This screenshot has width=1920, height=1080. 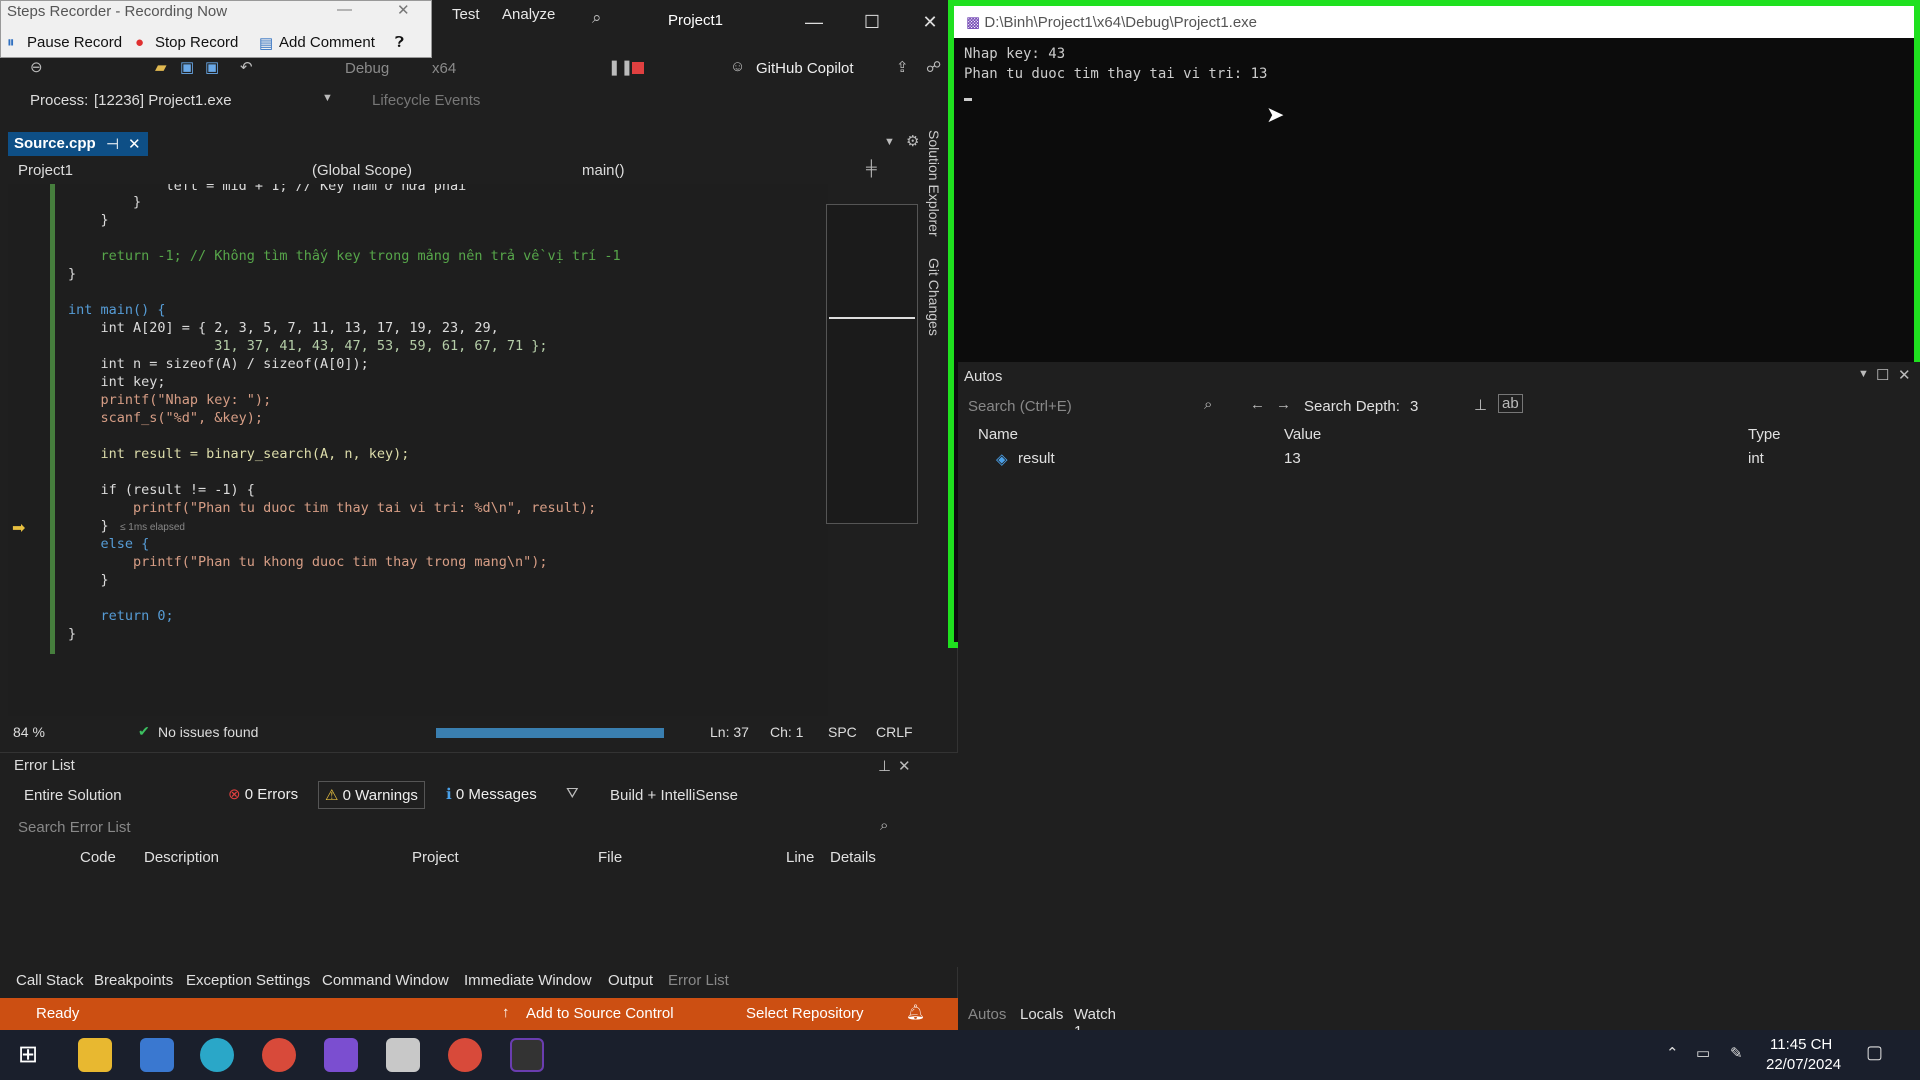 What do you see at coordinates (600, 1013) in the screenshot?
I see `add-source-control-button: Add to Source Control` at bounding box center [600, 1013].